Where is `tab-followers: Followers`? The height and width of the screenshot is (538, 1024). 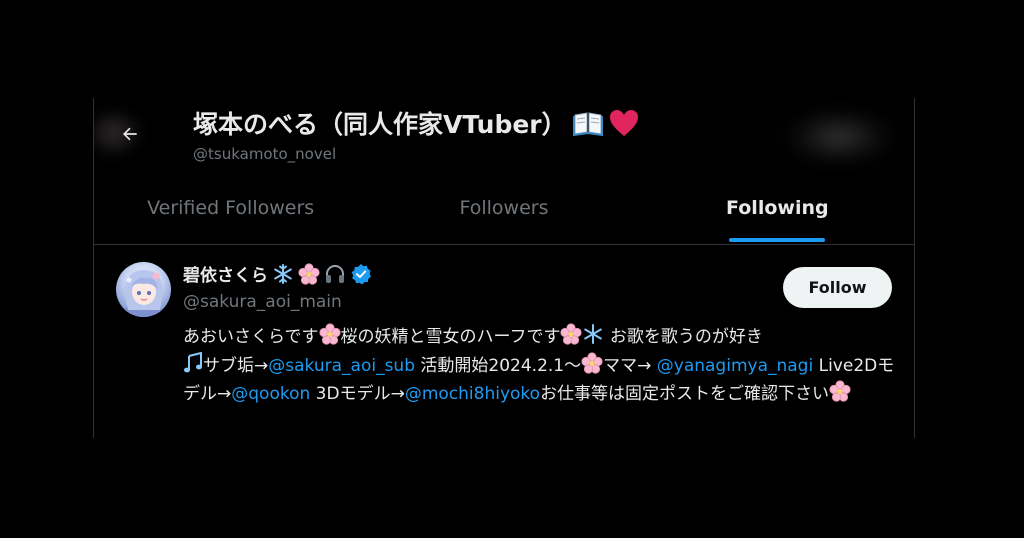 tab-followers: Followers is located at coordinates (503, 212).